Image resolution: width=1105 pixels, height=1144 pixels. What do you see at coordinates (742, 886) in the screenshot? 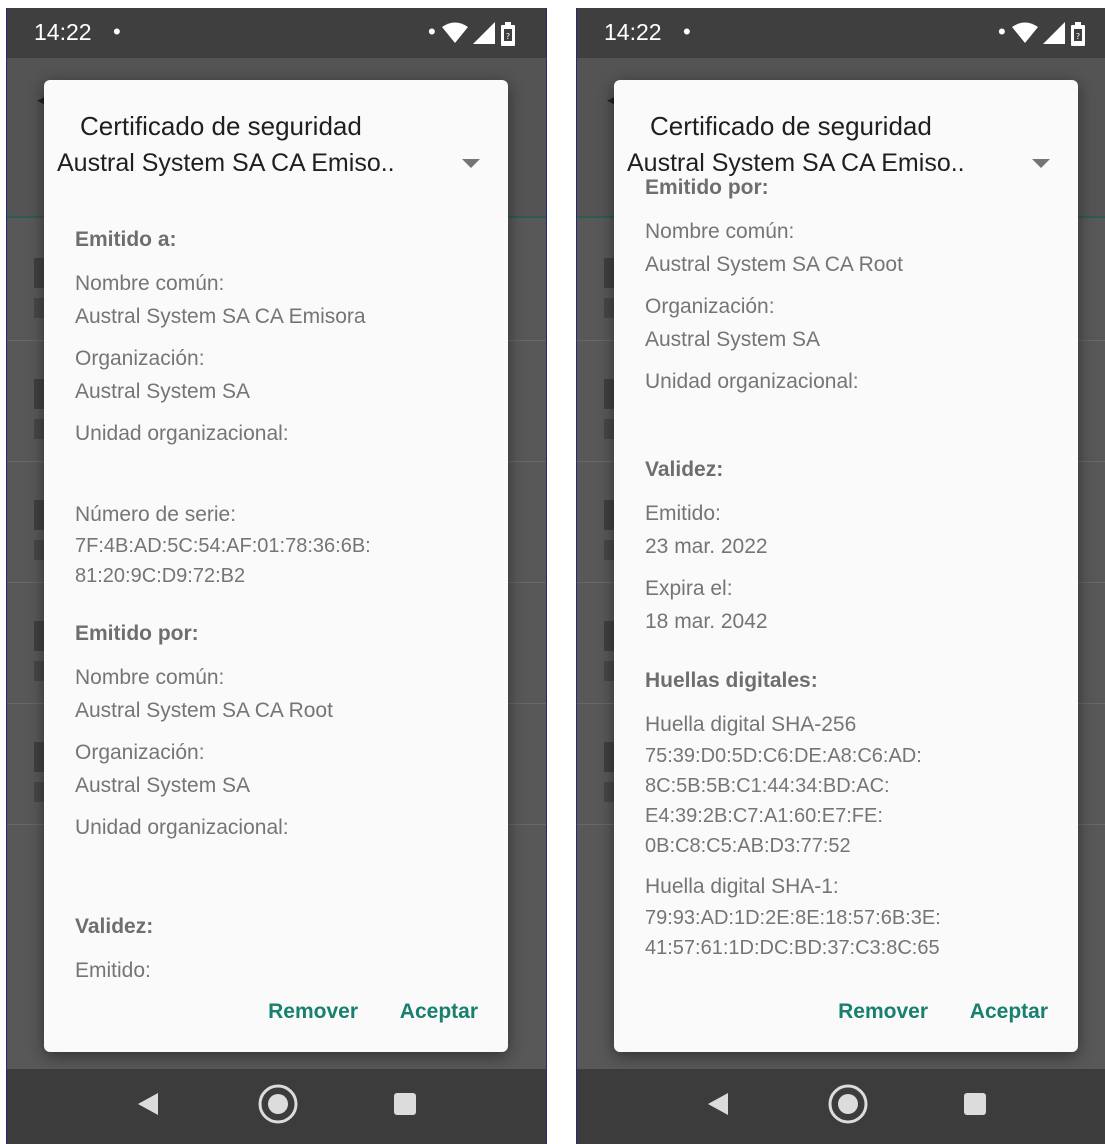
I see `sha1-label: Huella digital SHA-1:` at bounding box center [742, 886].